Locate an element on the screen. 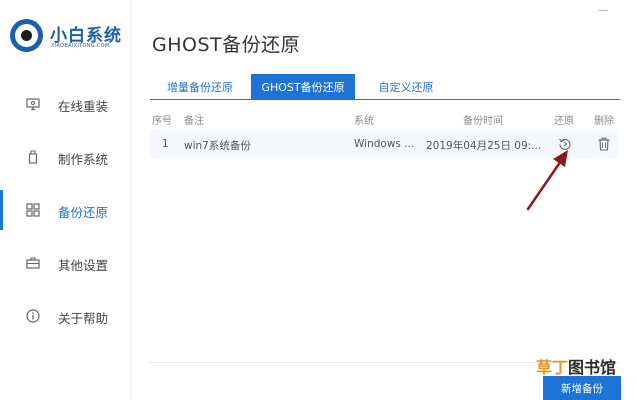  info-icon is located at coordinates (33, 316).